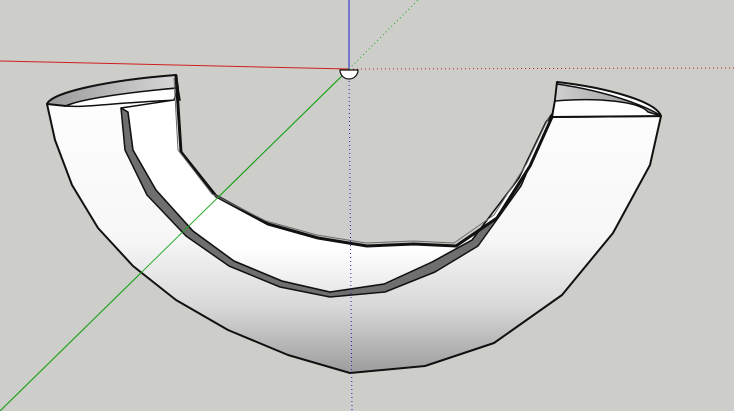 Image resolution: width=734 pixels, height=411 pixels. What do you see at coordinates (383, 35) in the screenshot?
I see `green-axis-dotted` at bounding box center [383, 35].